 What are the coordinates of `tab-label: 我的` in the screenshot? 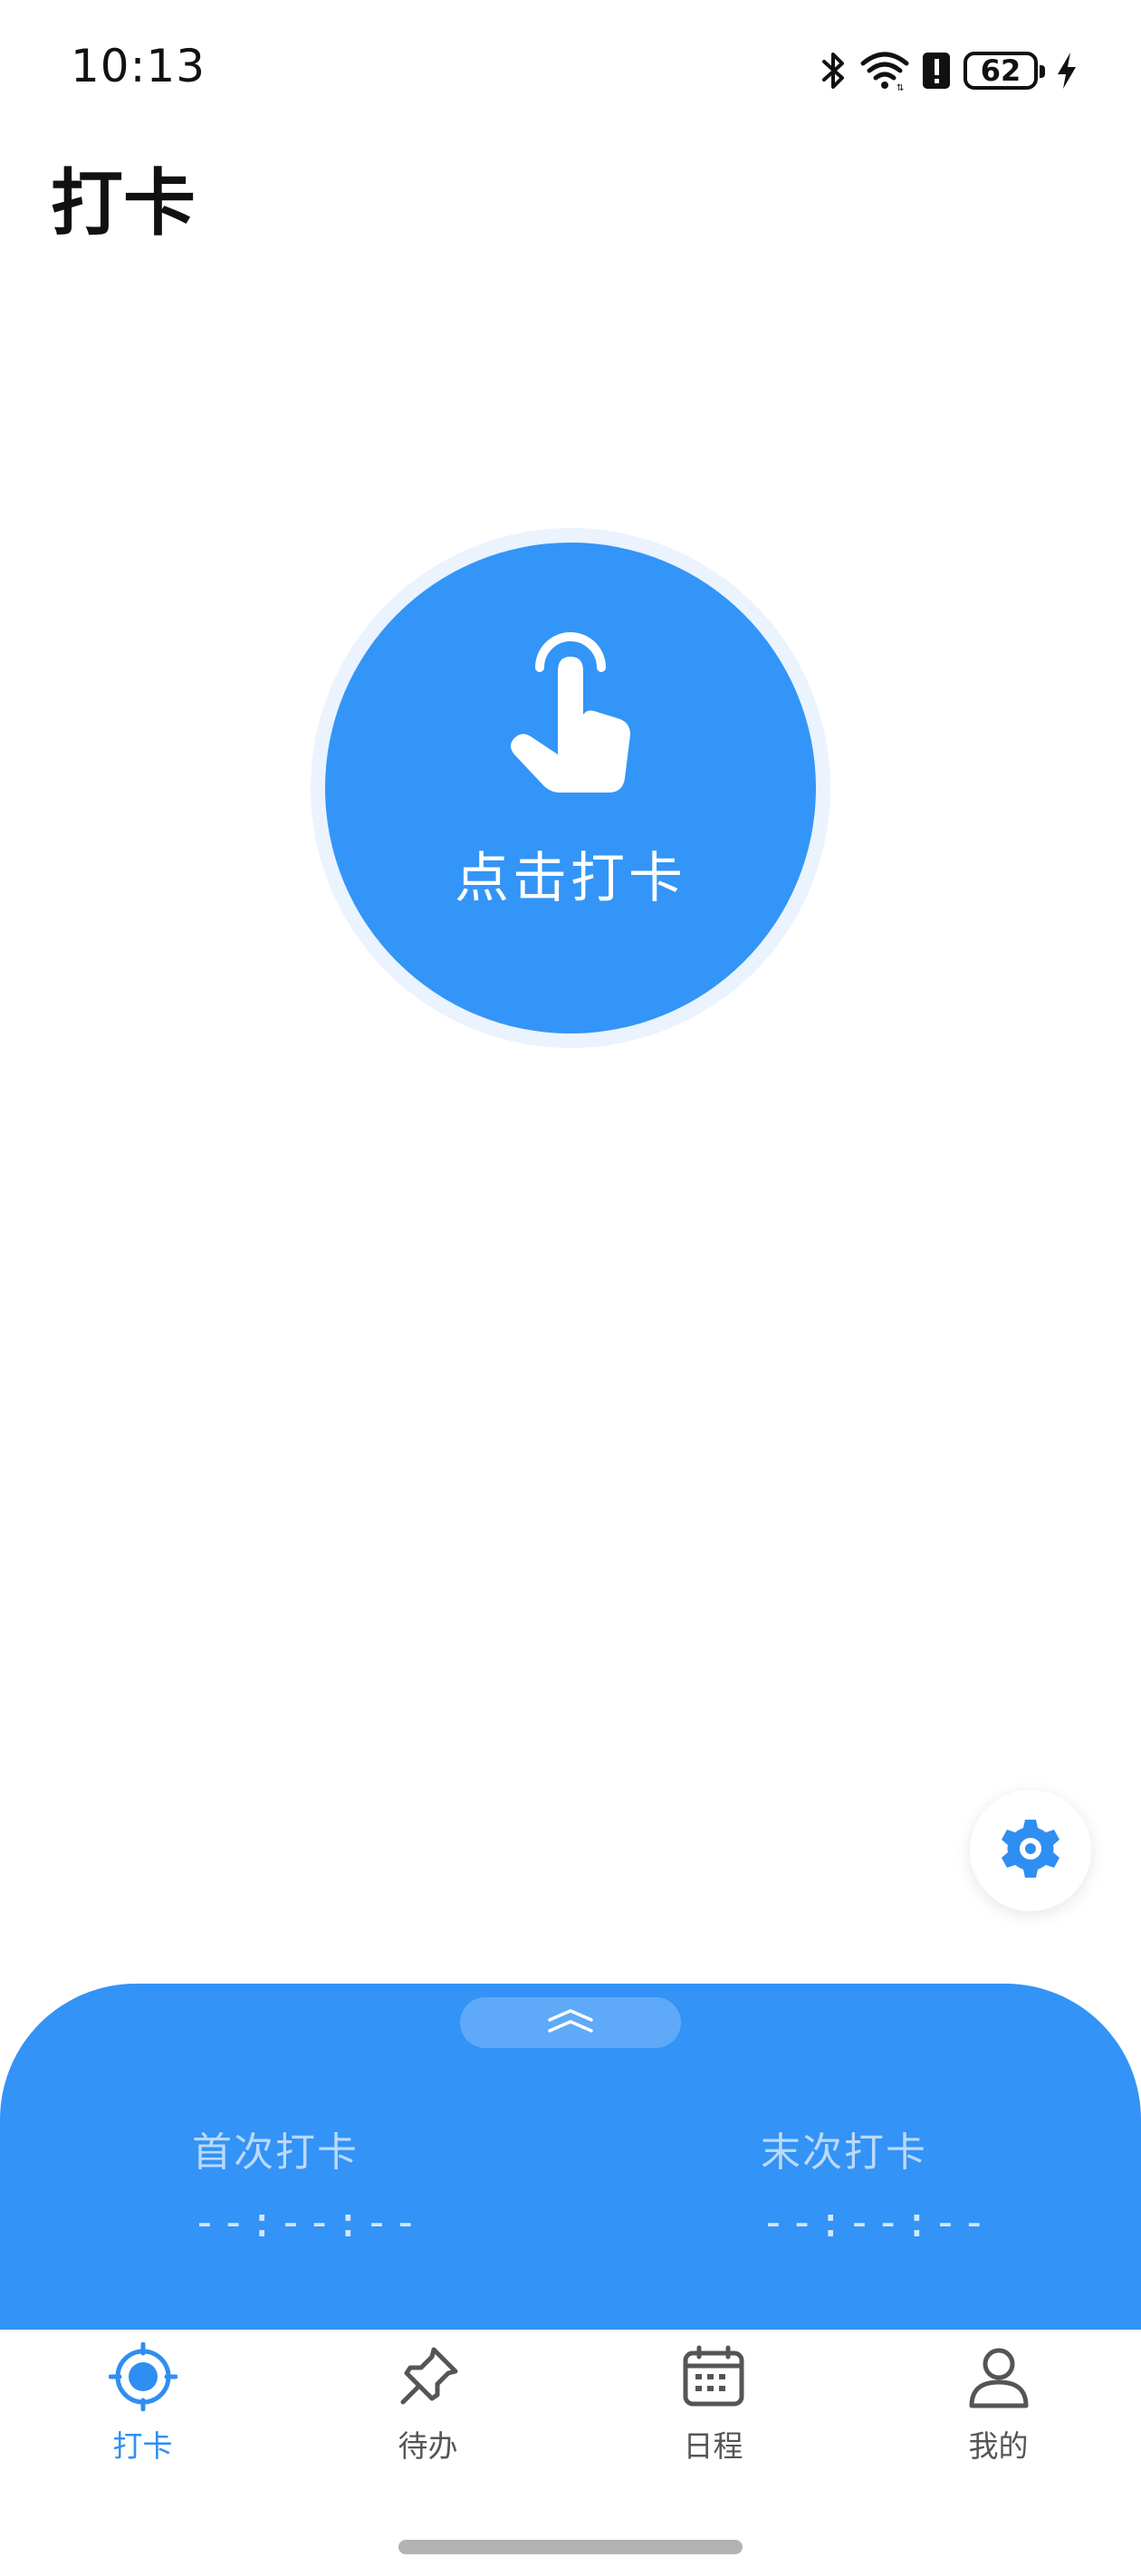 It's located at (998, 2446).